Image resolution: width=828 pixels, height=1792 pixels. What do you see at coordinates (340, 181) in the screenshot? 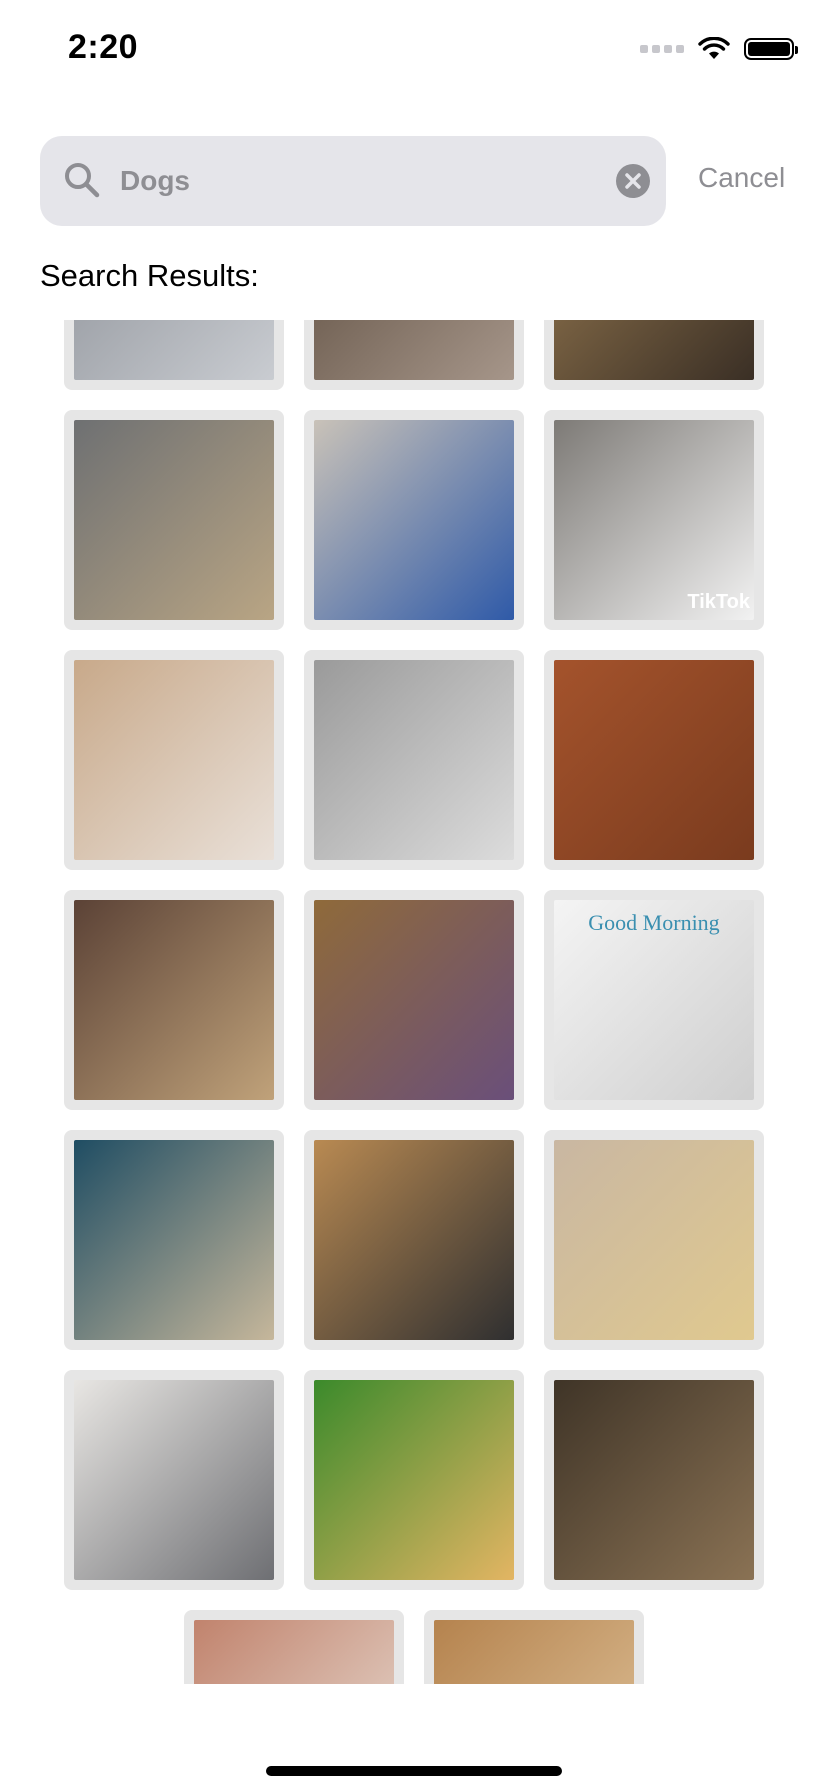
I see `search-input` at bounding box center [340, 181].